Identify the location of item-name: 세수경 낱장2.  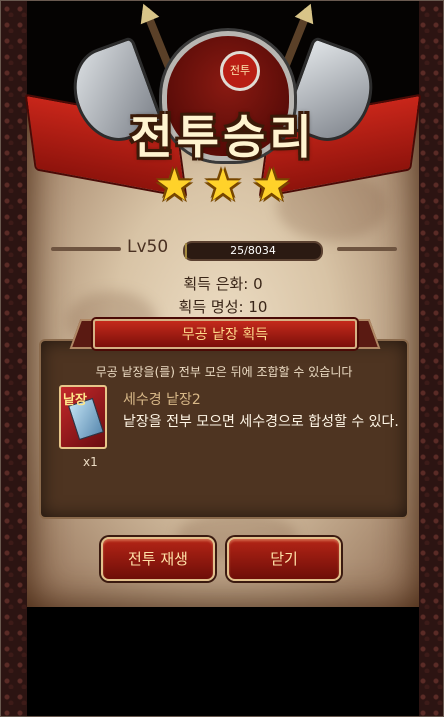
(162, 400).